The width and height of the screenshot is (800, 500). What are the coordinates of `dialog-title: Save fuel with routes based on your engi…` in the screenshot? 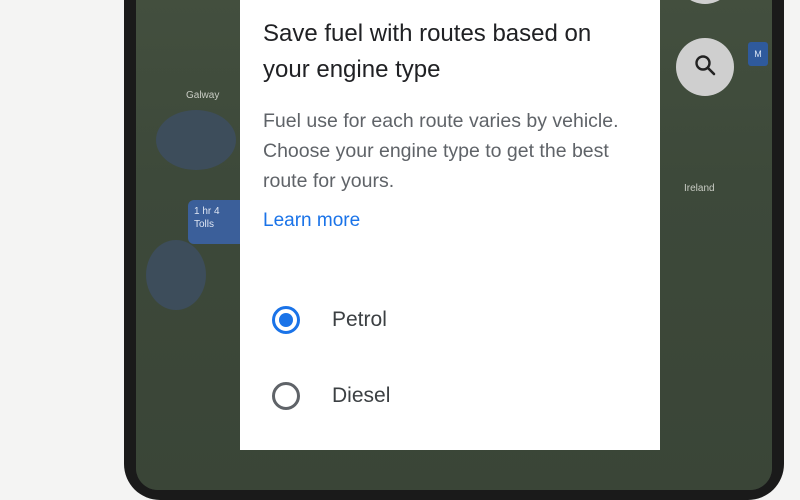 It's located at (427, 51).